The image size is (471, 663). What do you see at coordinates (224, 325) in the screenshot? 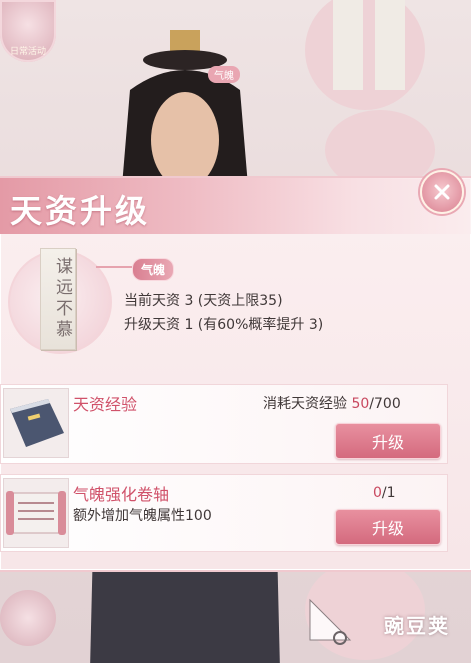
I see `upgrade-talent-text: 升级天资 1 (有60%概率提升 3)` at bounding box center [224, 325].